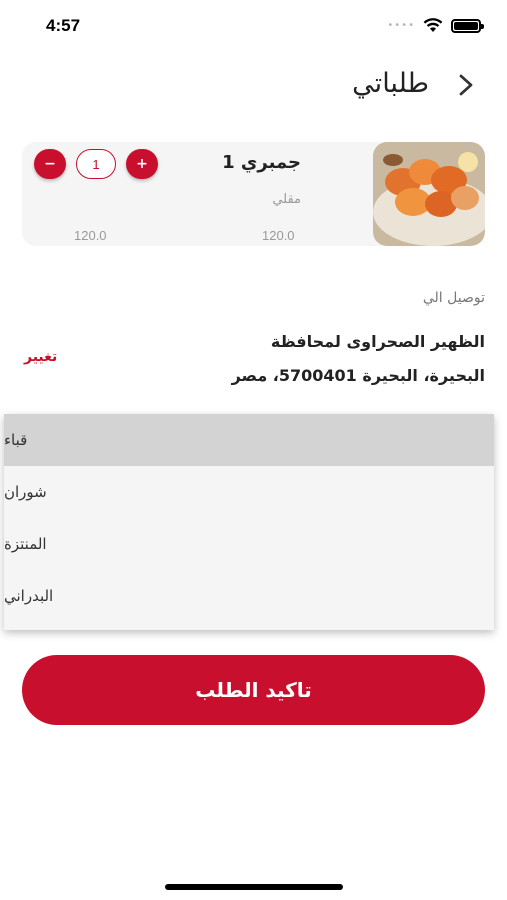 The height and width of the screenshot is (900, 507). Describe the element at coordinates (253, 194) in the screenshot. I see `cart-item-card: جمبري 1 مقلي 120.0 120.0 − 1 +` at that location.